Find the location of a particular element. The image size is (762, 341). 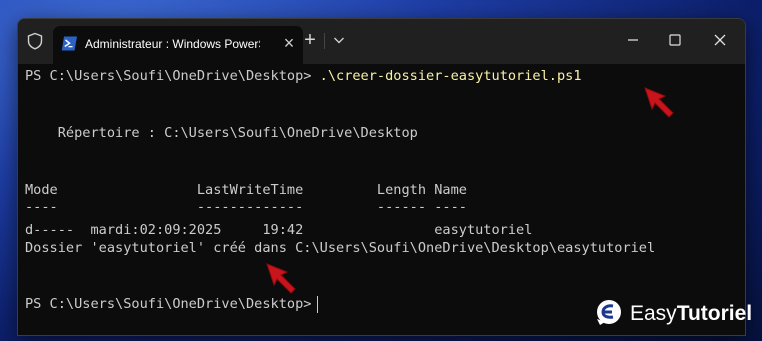

powershell-icon is located at coordinates (69, 43).